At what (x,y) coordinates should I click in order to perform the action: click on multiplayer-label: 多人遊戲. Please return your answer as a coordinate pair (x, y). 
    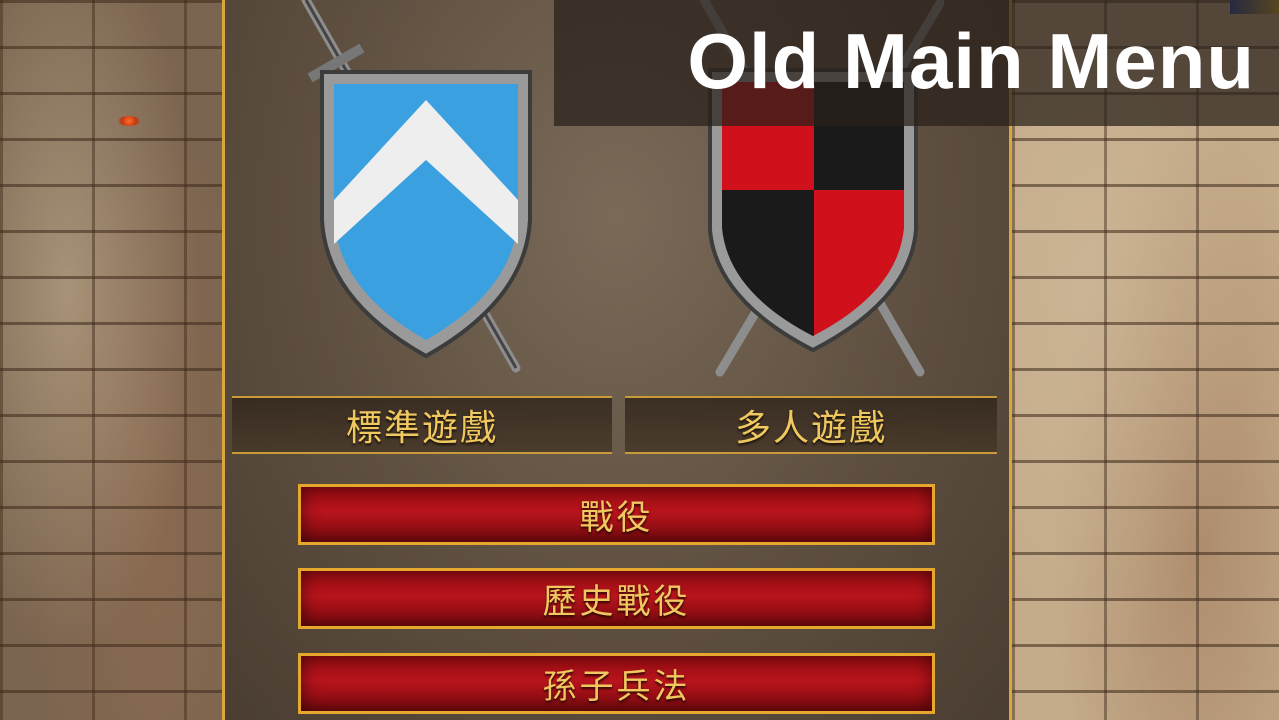
    Looking at the image, I should click on (811, 425).